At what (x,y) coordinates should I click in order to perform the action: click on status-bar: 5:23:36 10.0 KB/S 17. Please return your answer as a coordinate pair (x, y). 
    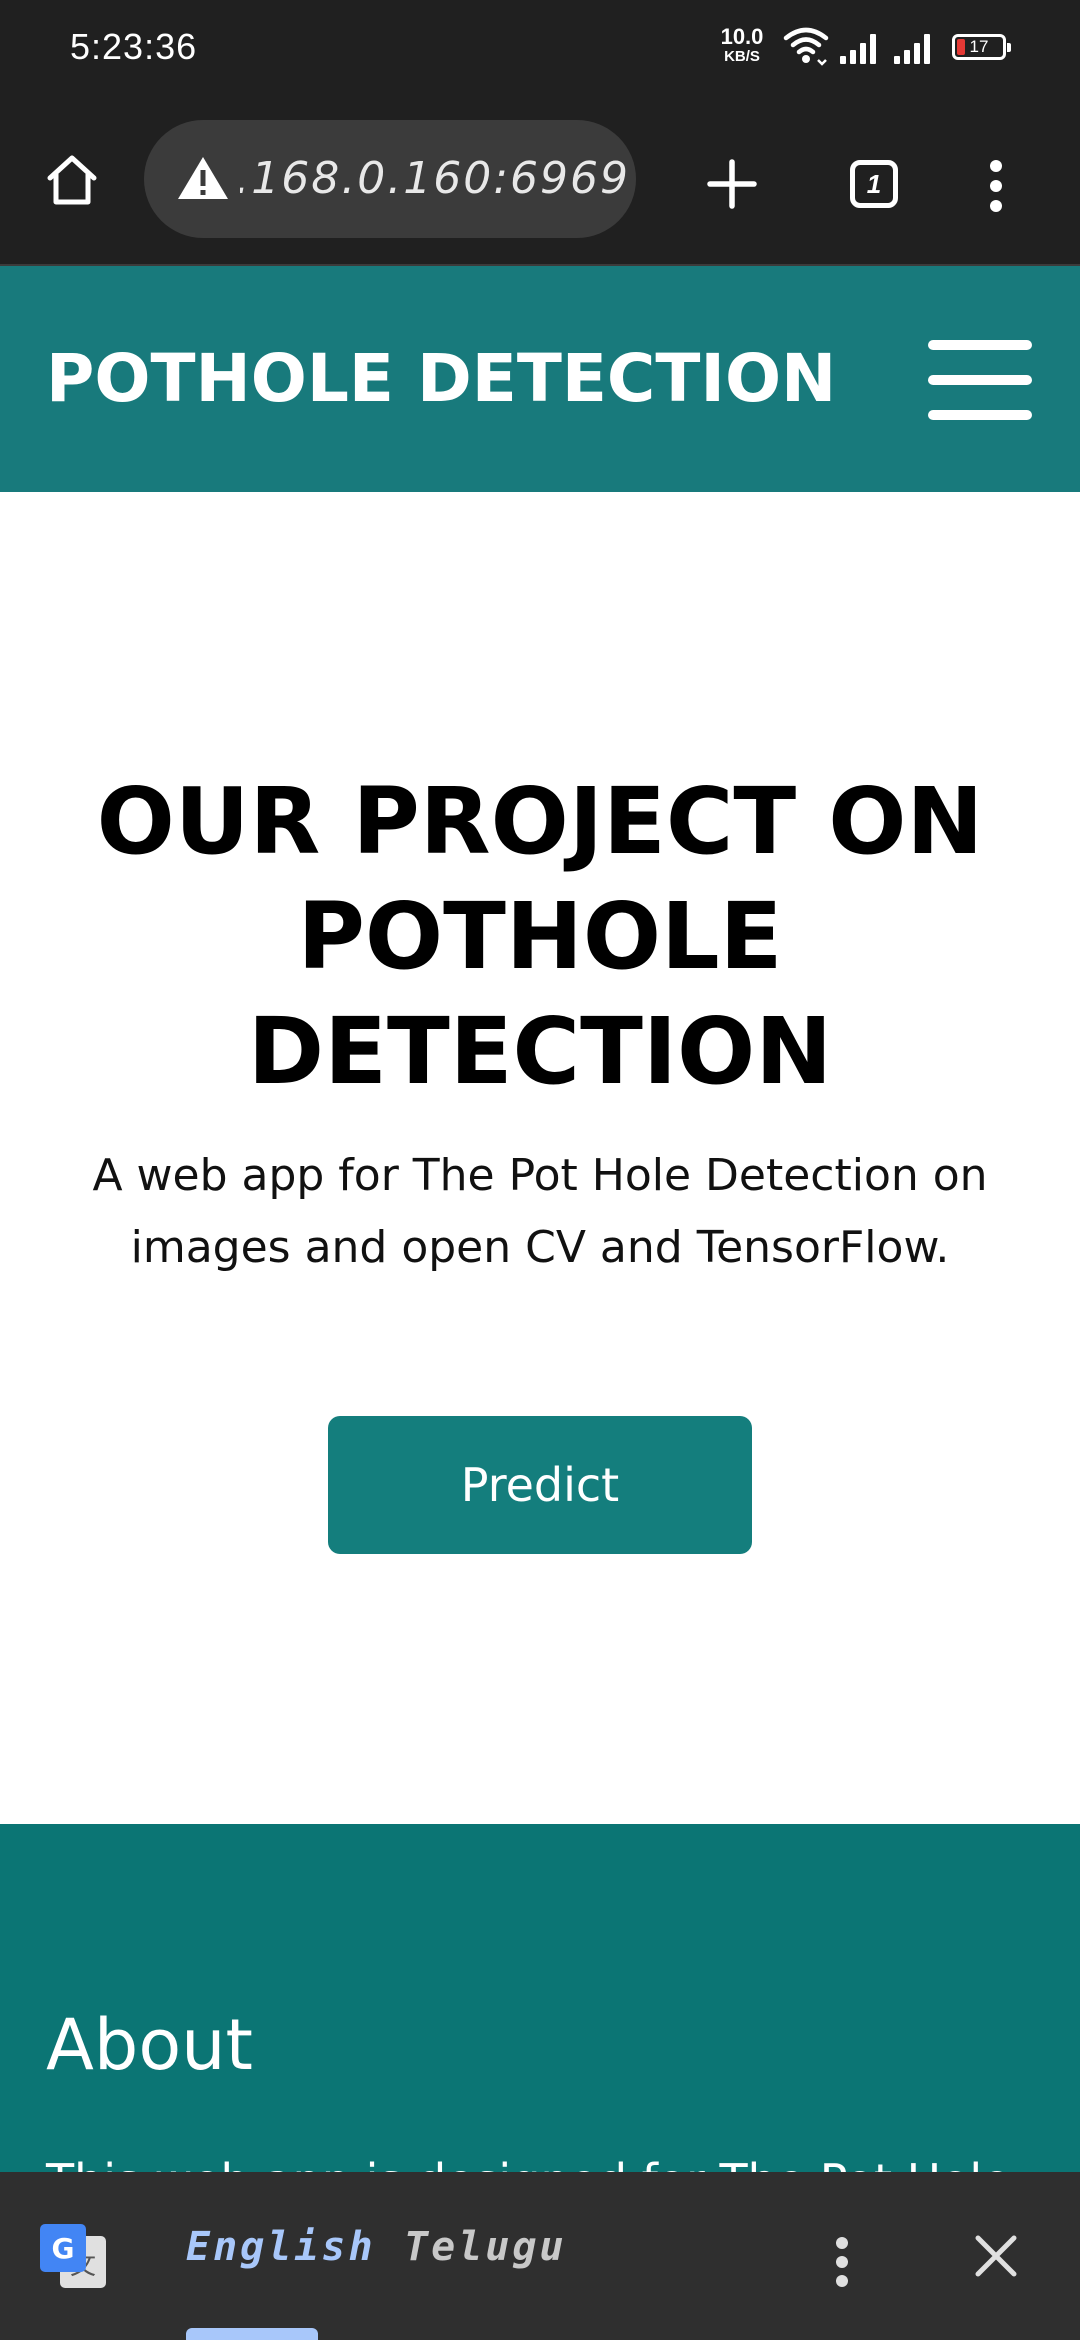
    Looking at the image, I should click on (540, 48).